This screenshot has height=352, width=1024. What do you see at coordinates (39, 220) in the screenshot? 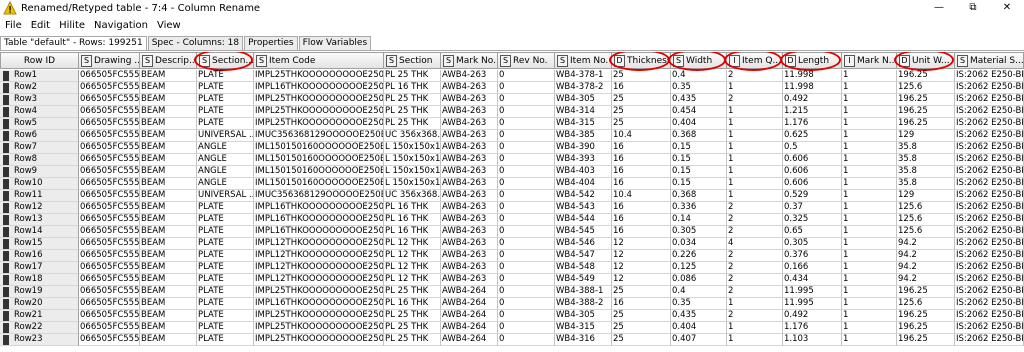
I see `row-id-cell: Row13` at bounding box center [39, 220].